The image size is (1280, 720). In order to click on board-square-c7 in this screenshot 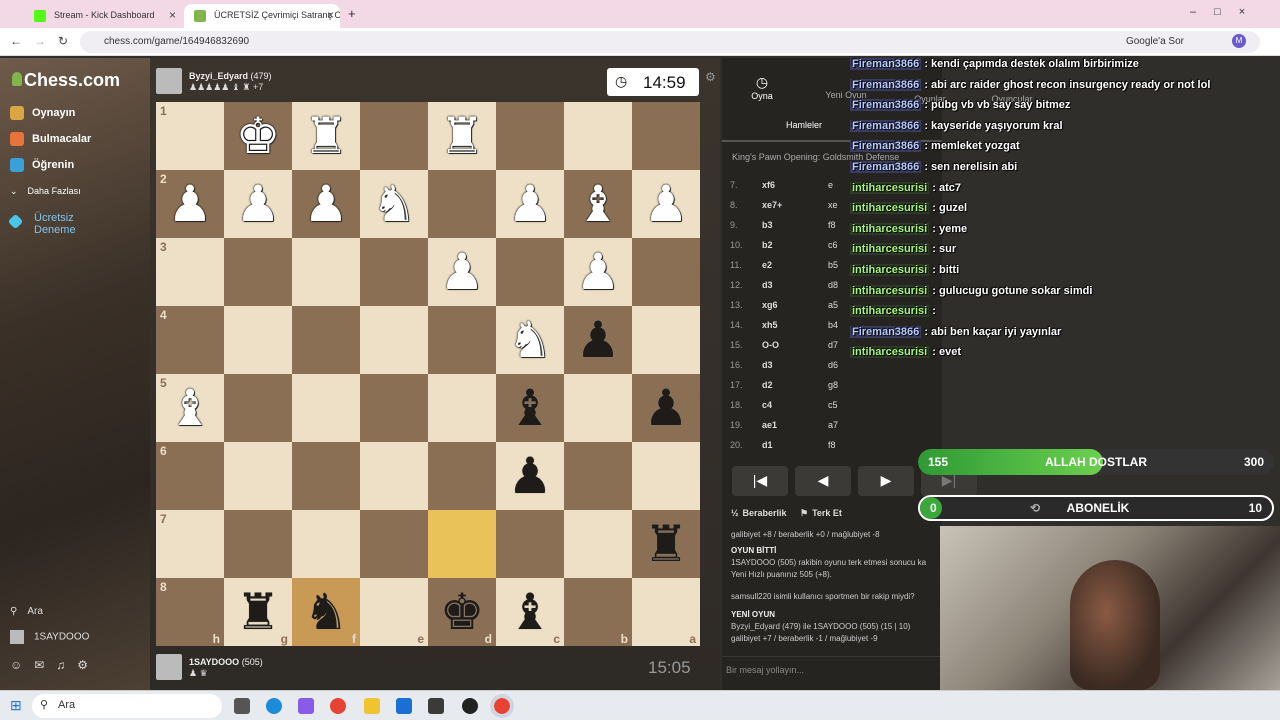, I will do `click(530, 544)`.